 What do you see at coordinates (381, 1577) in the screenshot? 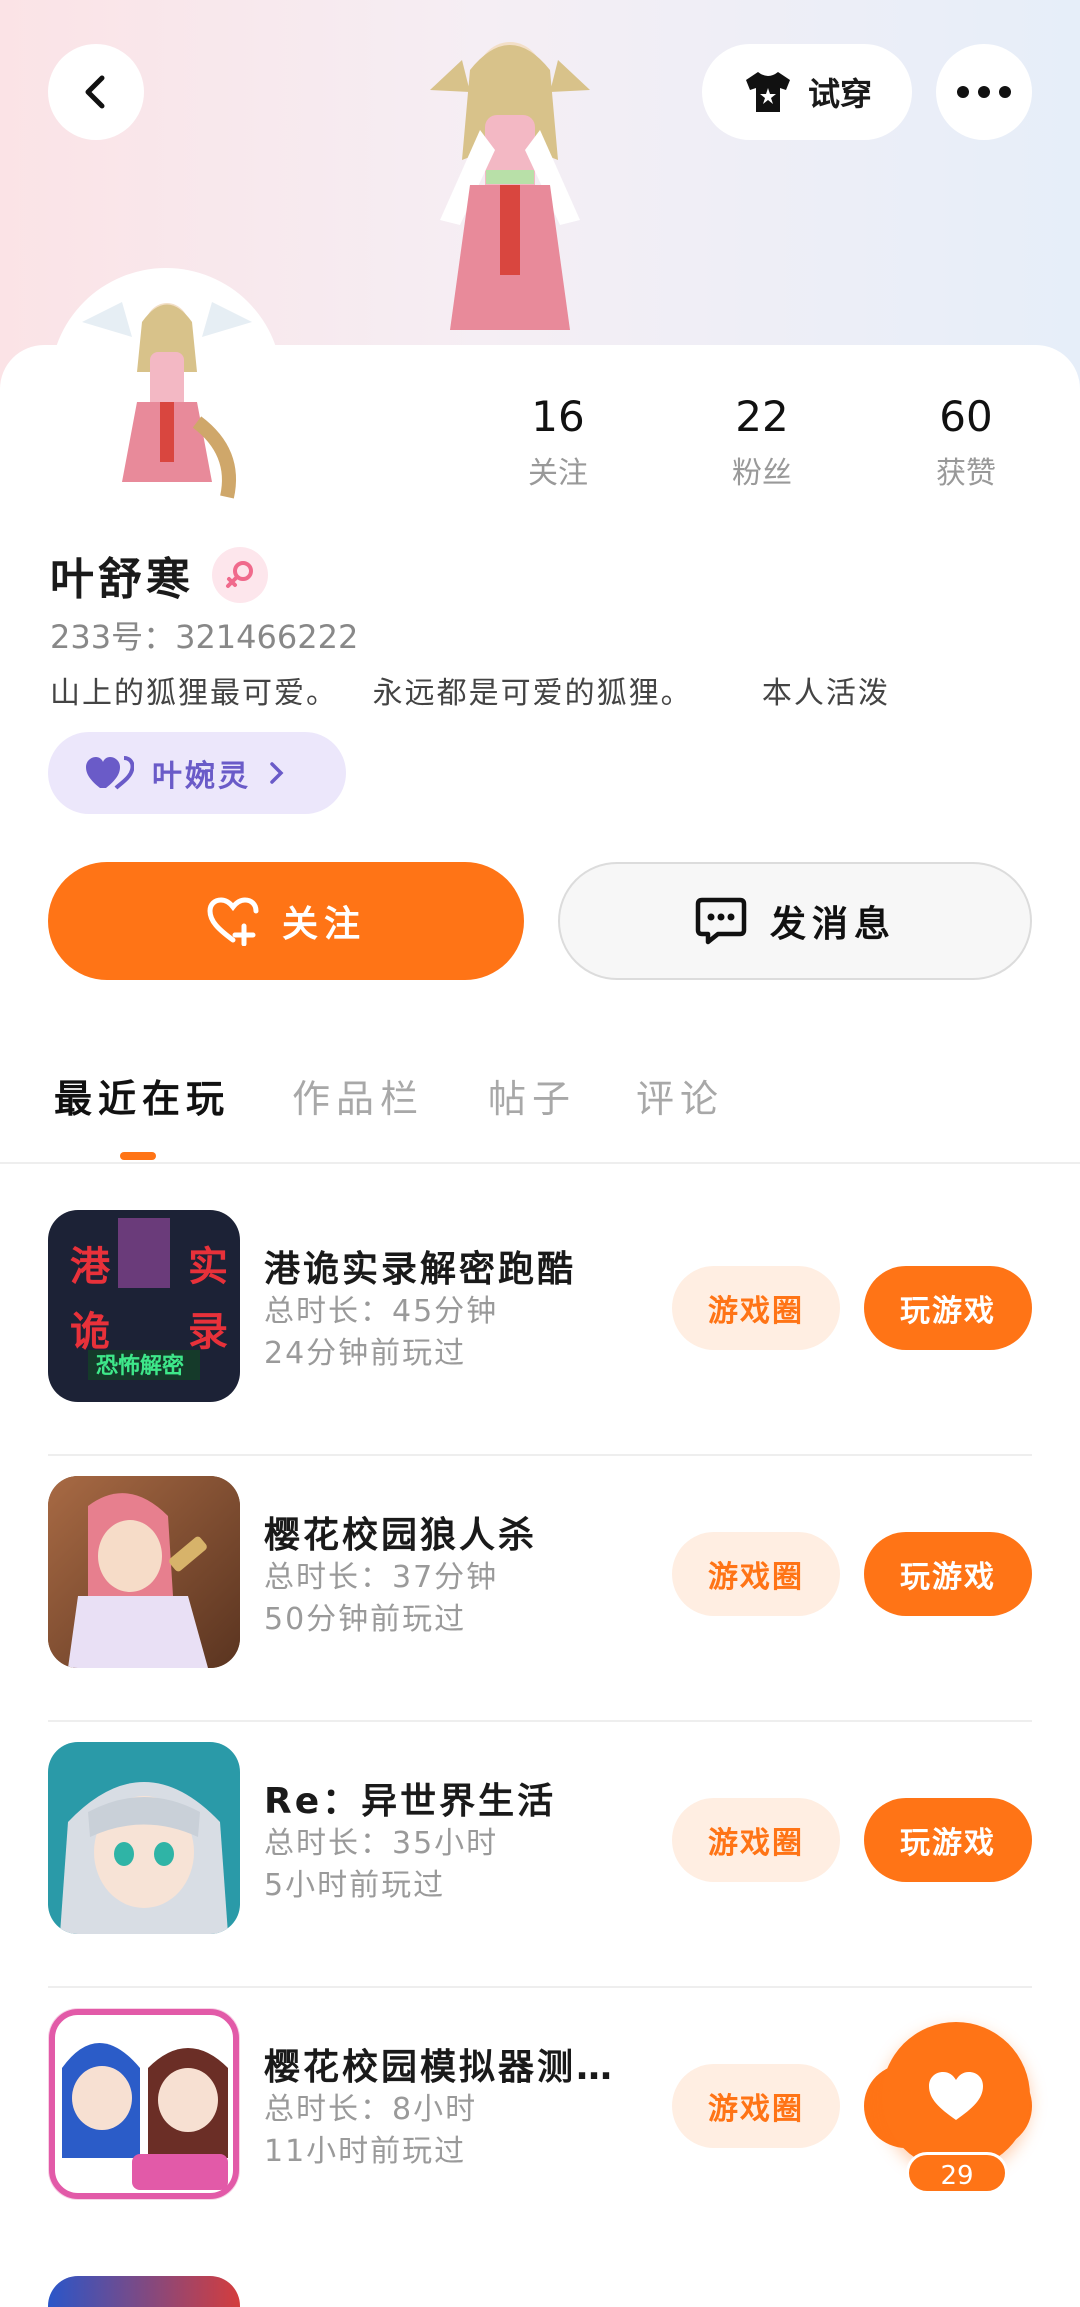
I see `game-duration: 总时长：37分钟` at bounding box center [381, 1577].